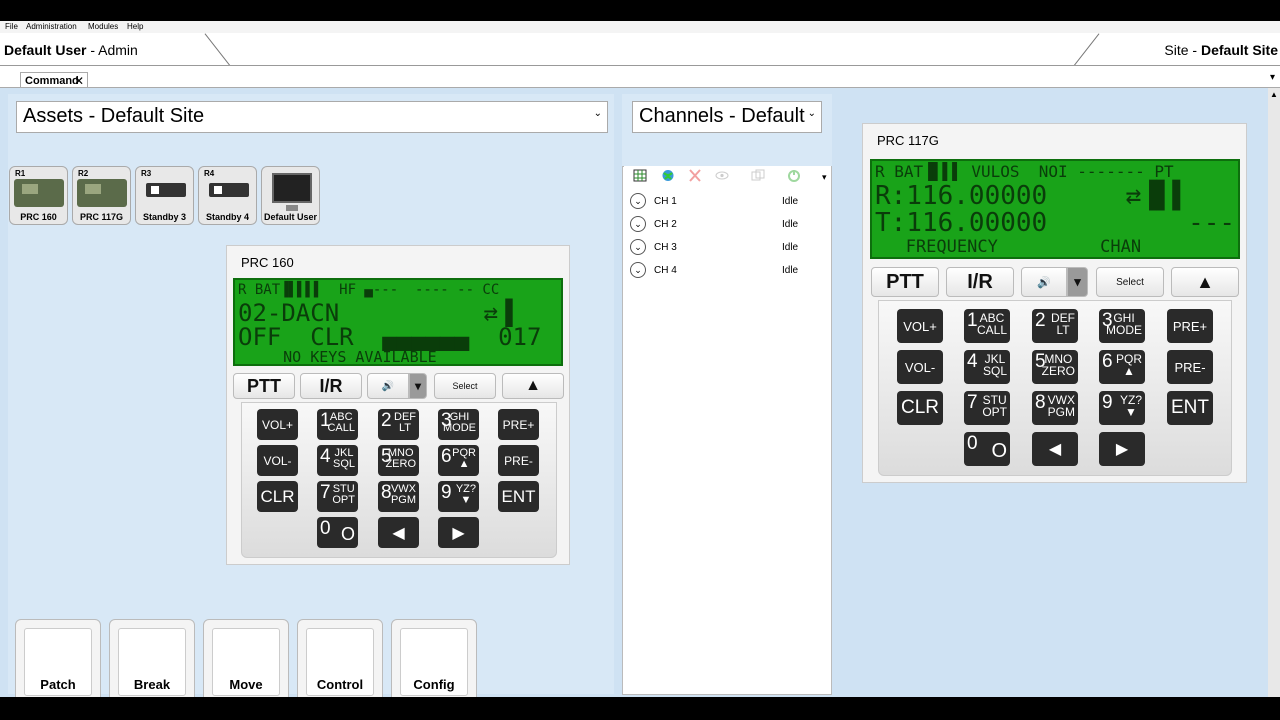 The image size is (1280, 720). What do you see at coordinates (1063, 324) in the screenshot?
I see `key-letters: DEF LT` at bounding box center [1063, 324].